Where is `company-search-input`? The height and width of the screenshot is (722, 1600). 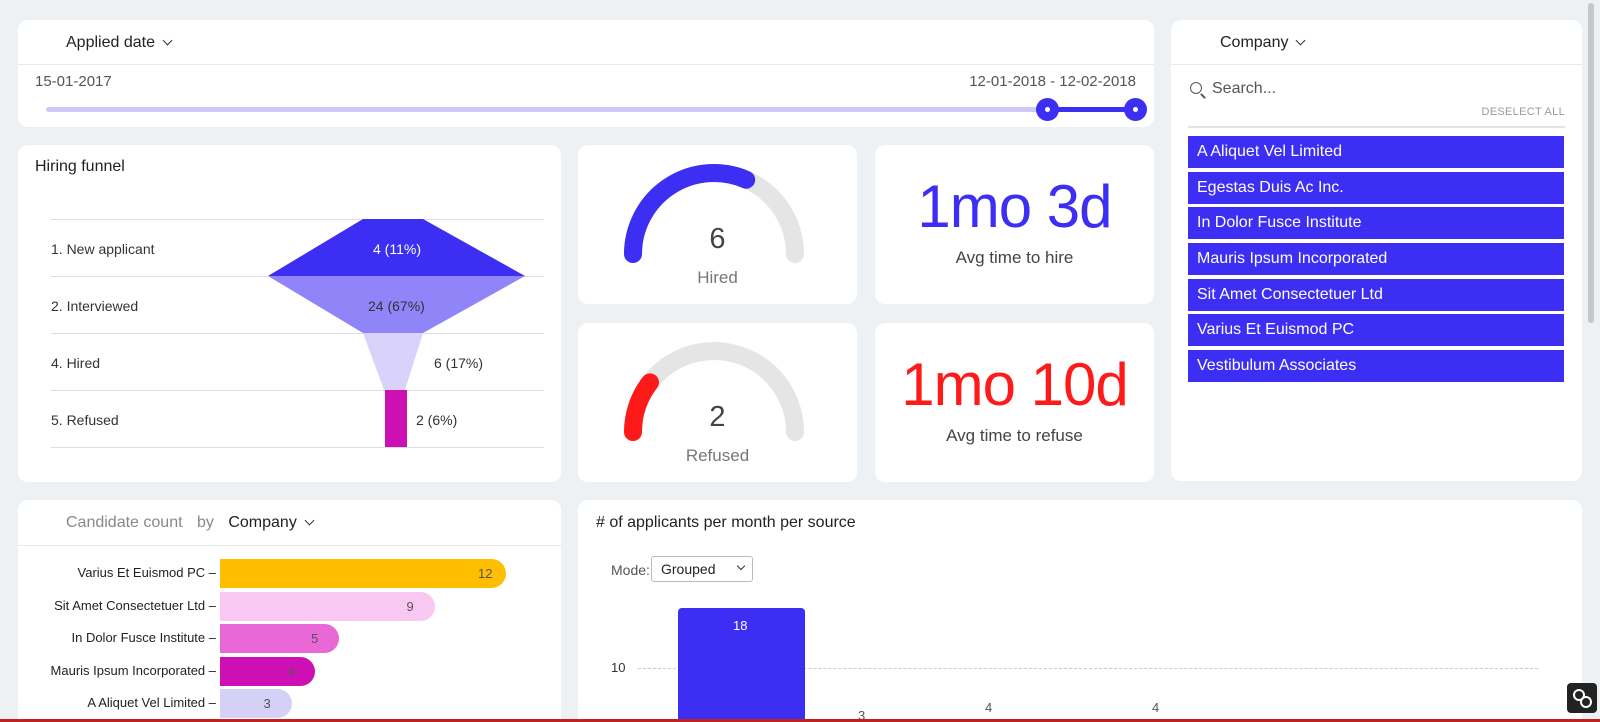
company-search-input is located at coordinates (1382, 89).